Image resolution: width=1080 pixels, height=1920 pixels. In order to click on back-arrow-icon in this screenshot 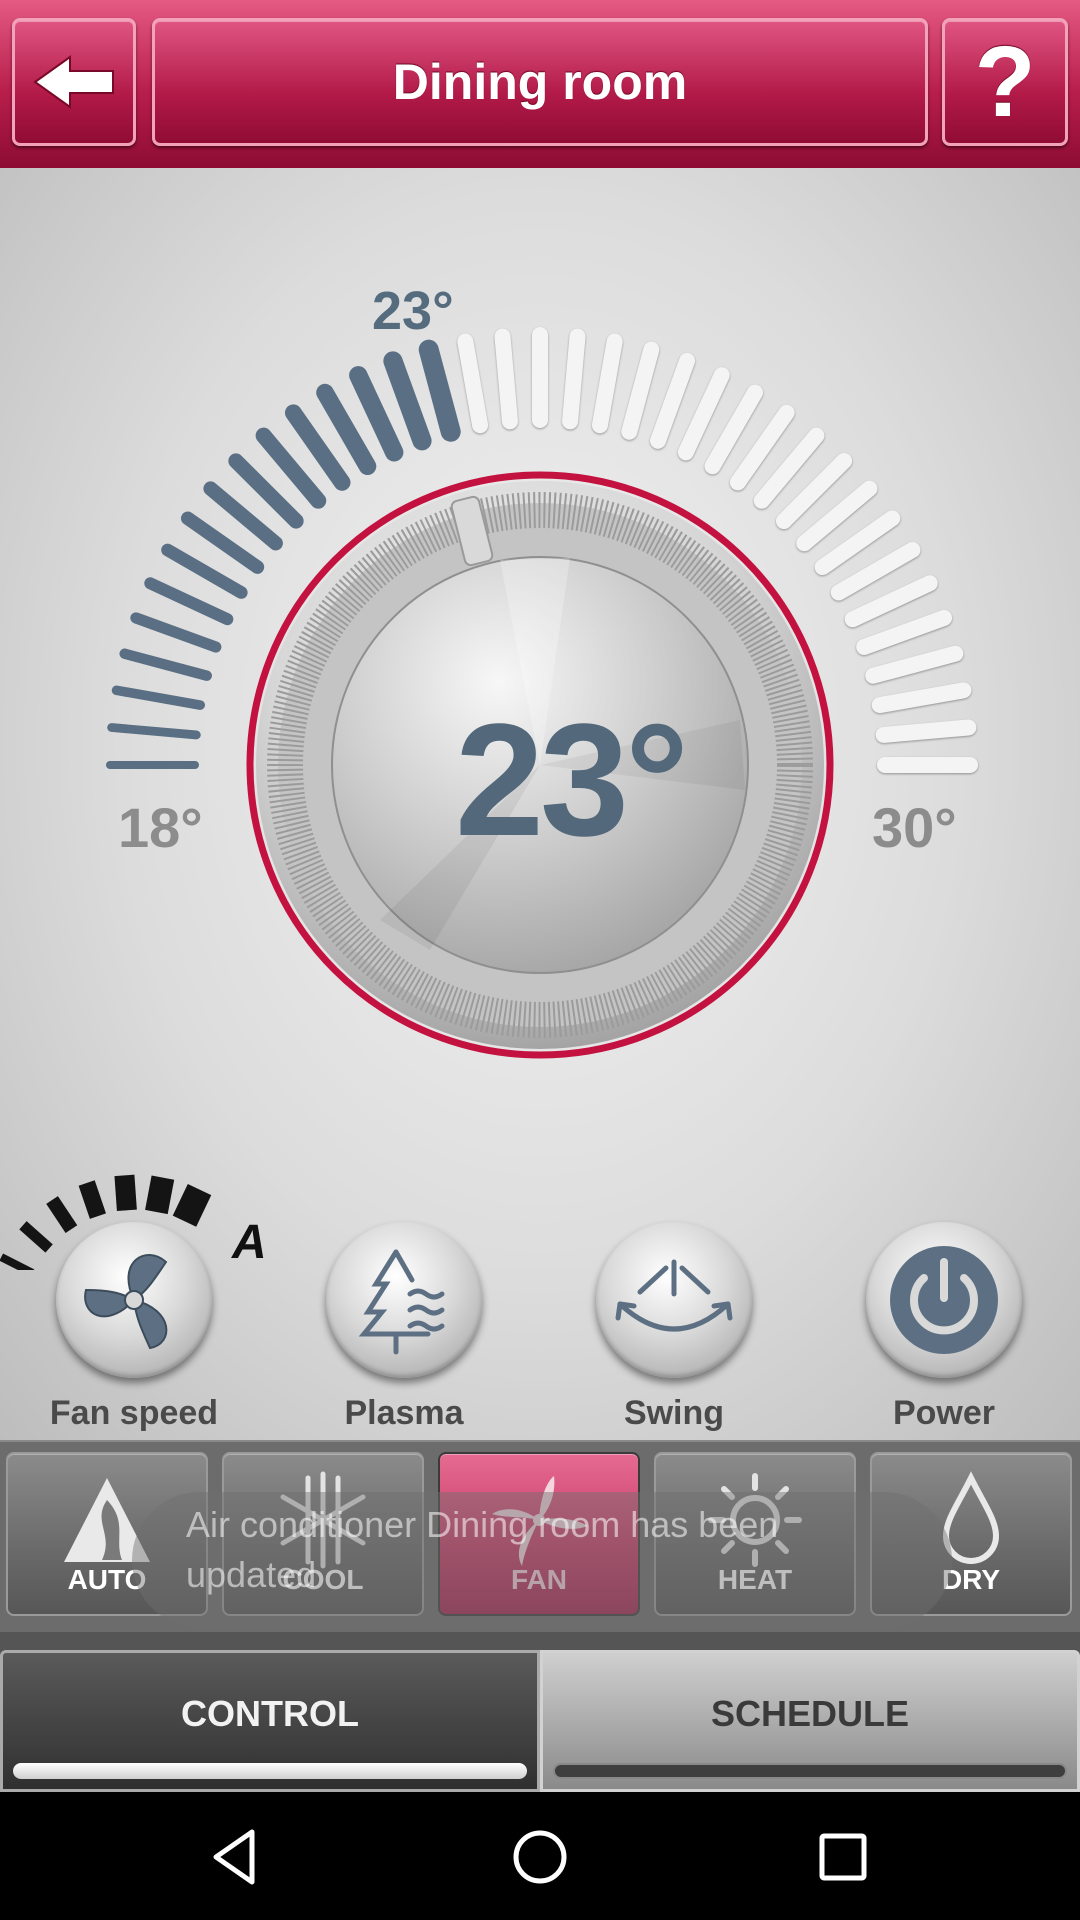, I will do `click(73, 82)`.